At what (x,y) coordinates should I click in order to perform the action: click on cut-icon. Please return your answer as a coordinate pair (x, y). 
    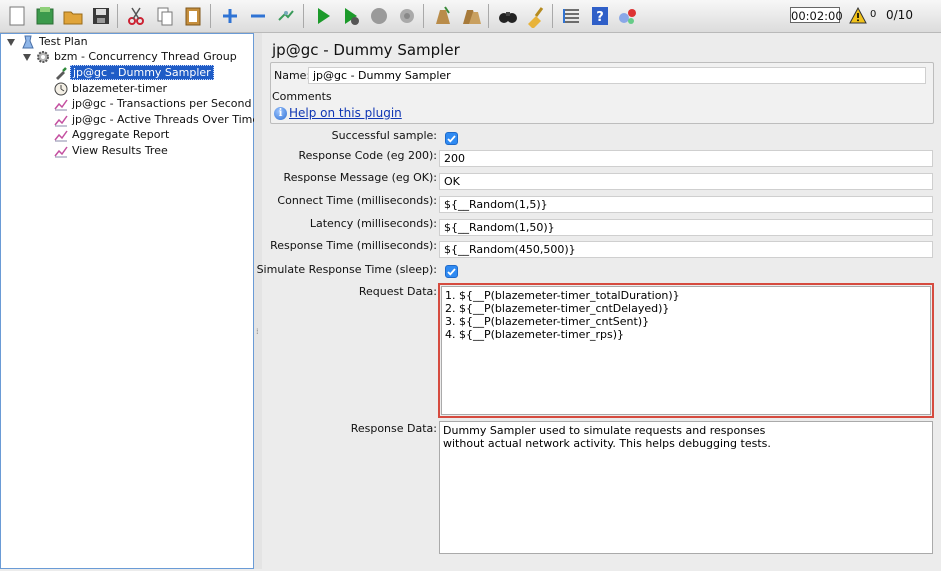
    Looking at the image, I should click on (136, 16).